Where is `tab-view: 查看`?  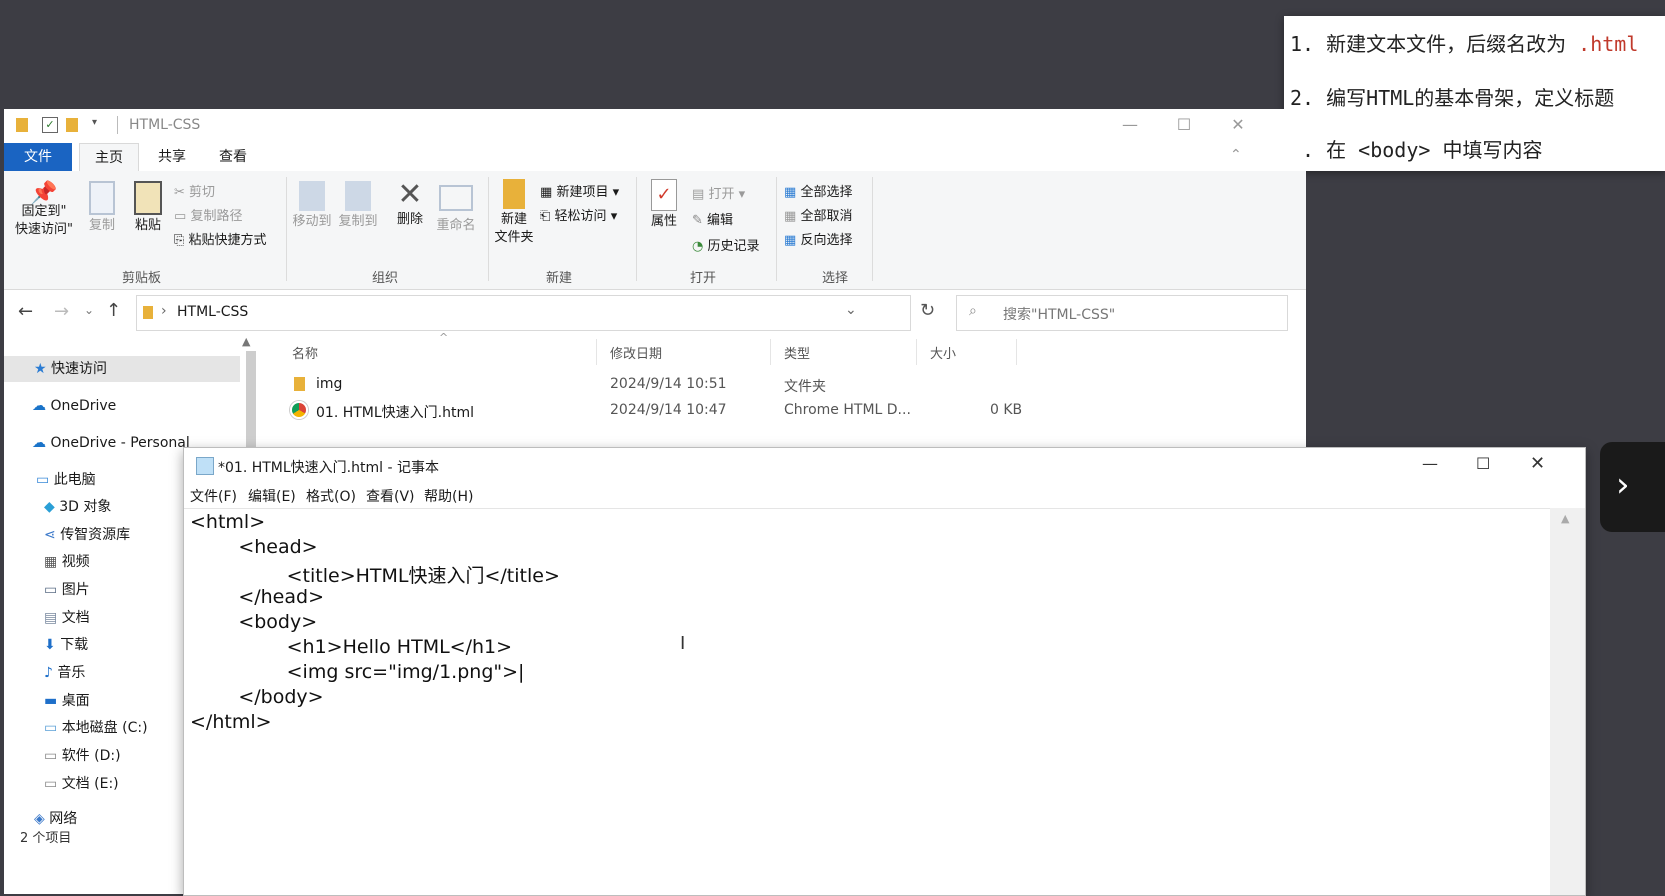
tab-view: 查看 is located at coordinates (233, 157).